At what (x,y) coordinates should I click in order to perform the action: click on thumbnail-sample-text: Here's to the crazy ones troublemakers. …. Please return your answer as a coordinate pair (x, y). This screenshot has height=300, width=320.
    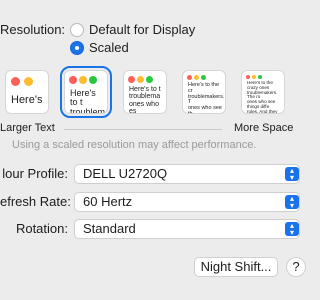
    Looking at the image, I should click on (262, 97).